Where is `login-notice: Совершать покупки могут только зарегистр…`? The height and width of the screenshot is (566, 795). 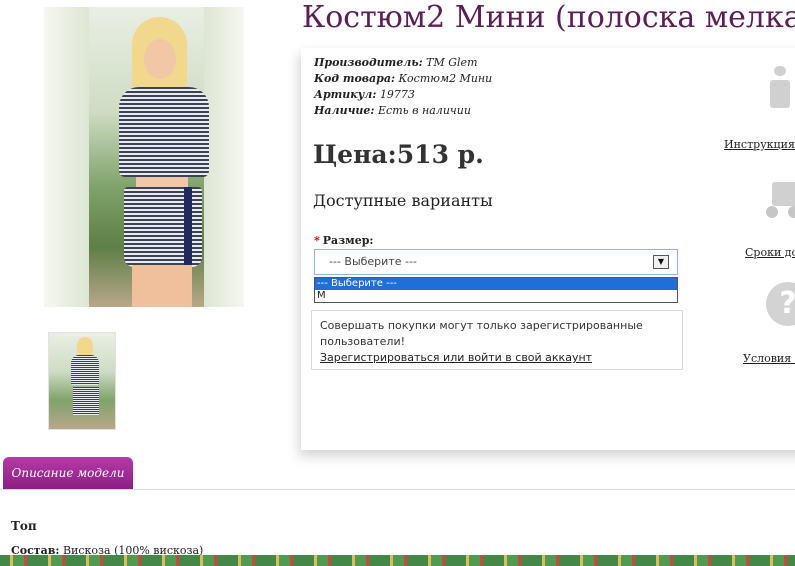 login-notice: Совершать покупки могут только зарегистр… is located at coordinates (497, 340).